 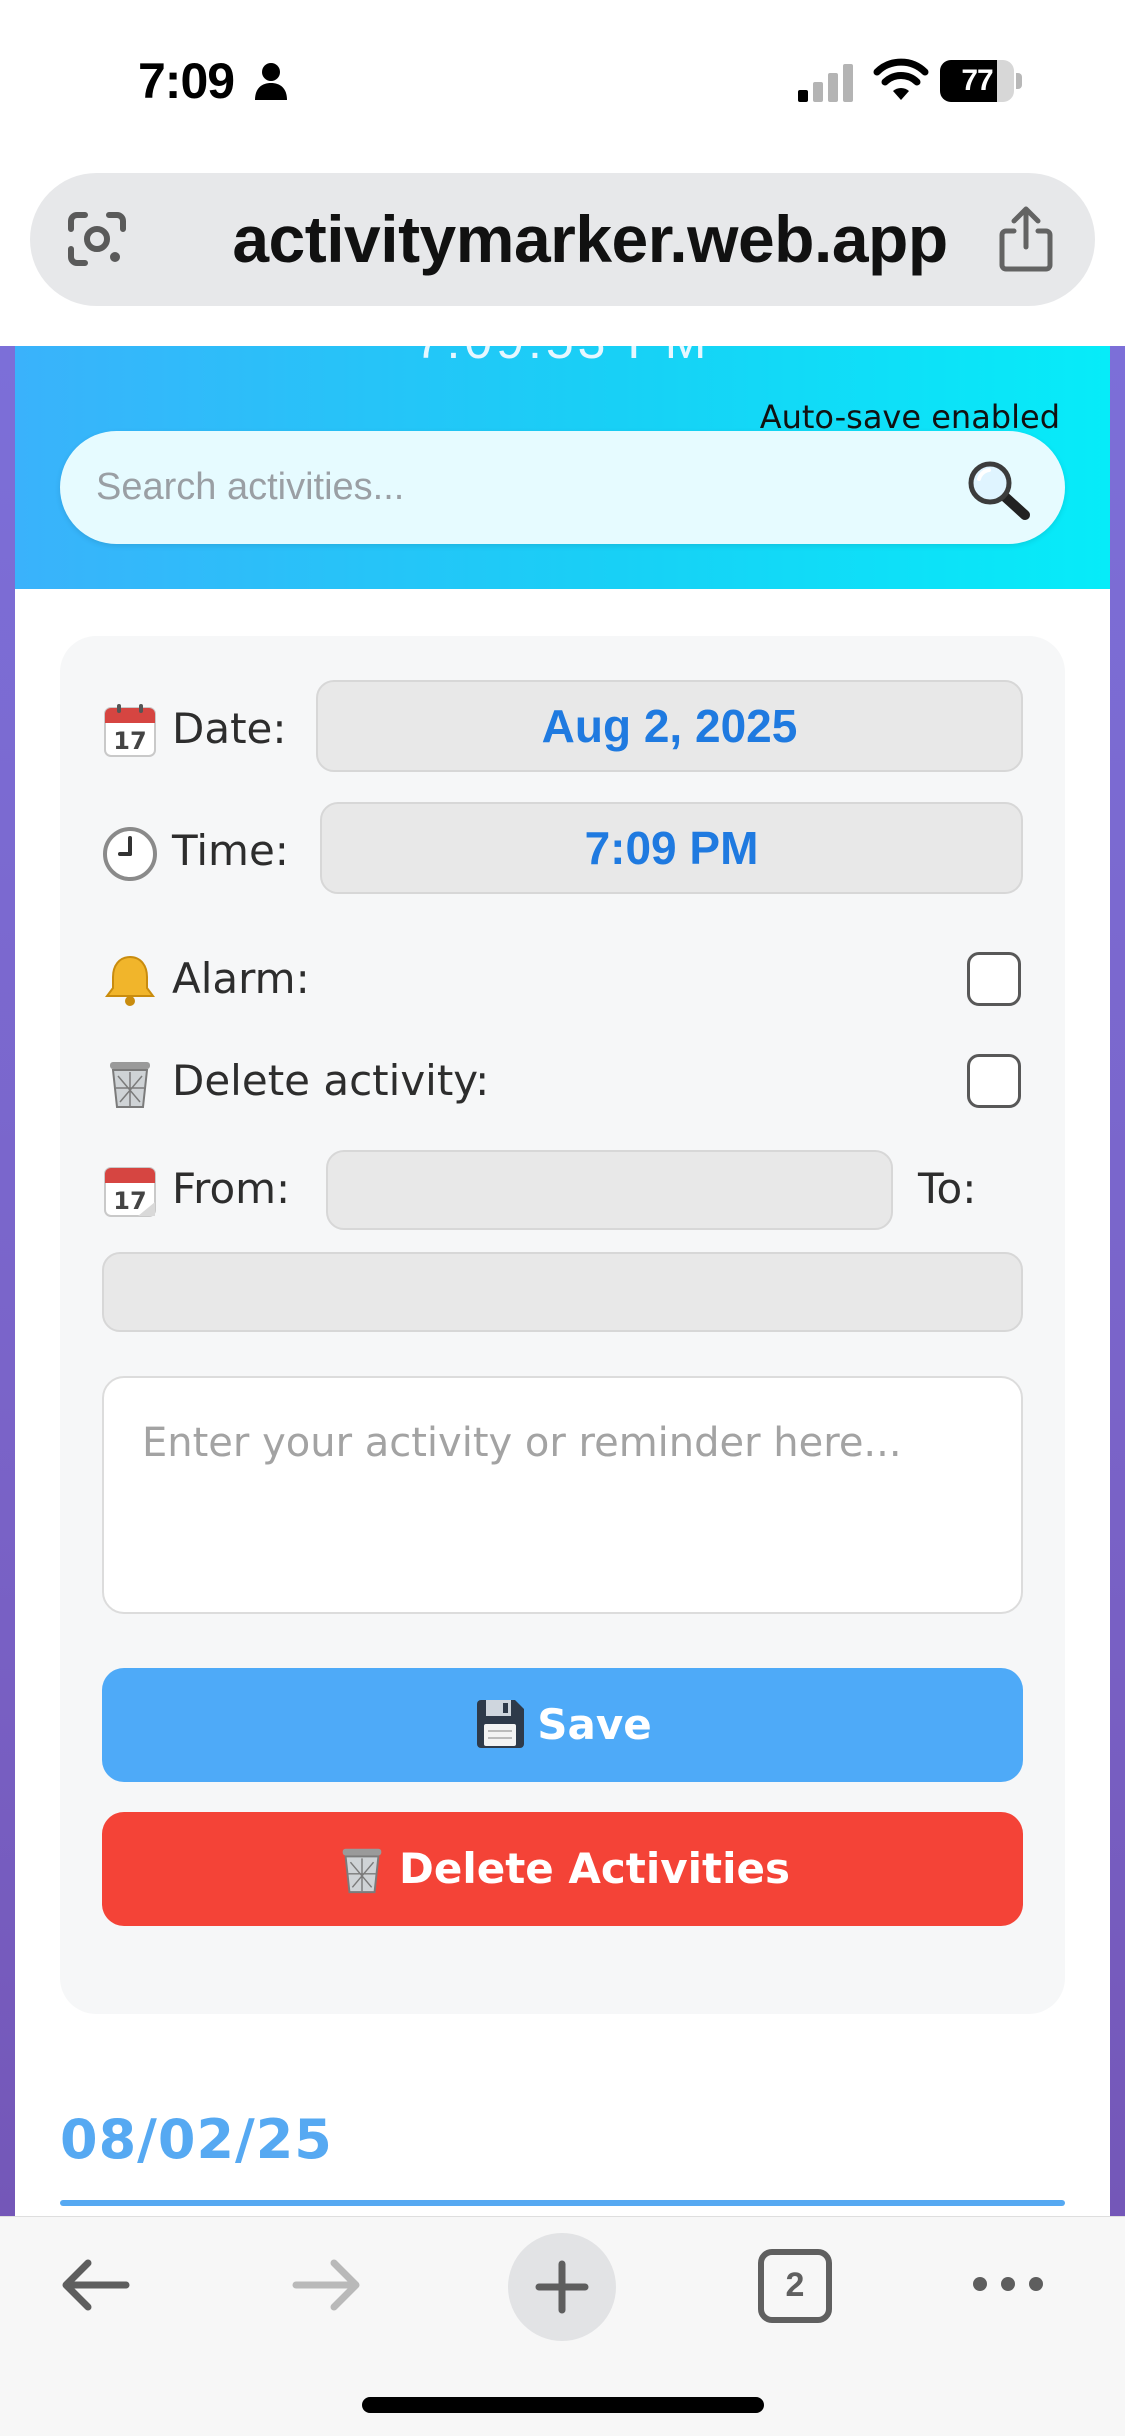 I want to click on plus-icon, so click(x=562, y=2287).